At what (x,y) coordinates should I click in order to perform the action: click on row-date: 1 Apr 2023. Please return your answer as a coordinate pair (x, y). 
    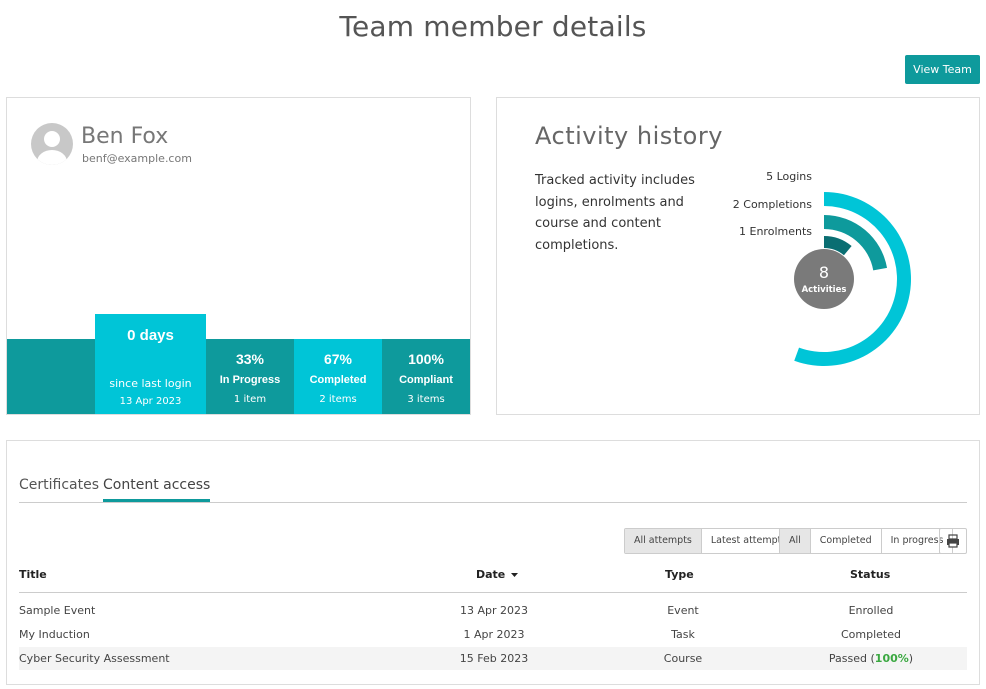
    Looking at the image, I should click on (494, 634).